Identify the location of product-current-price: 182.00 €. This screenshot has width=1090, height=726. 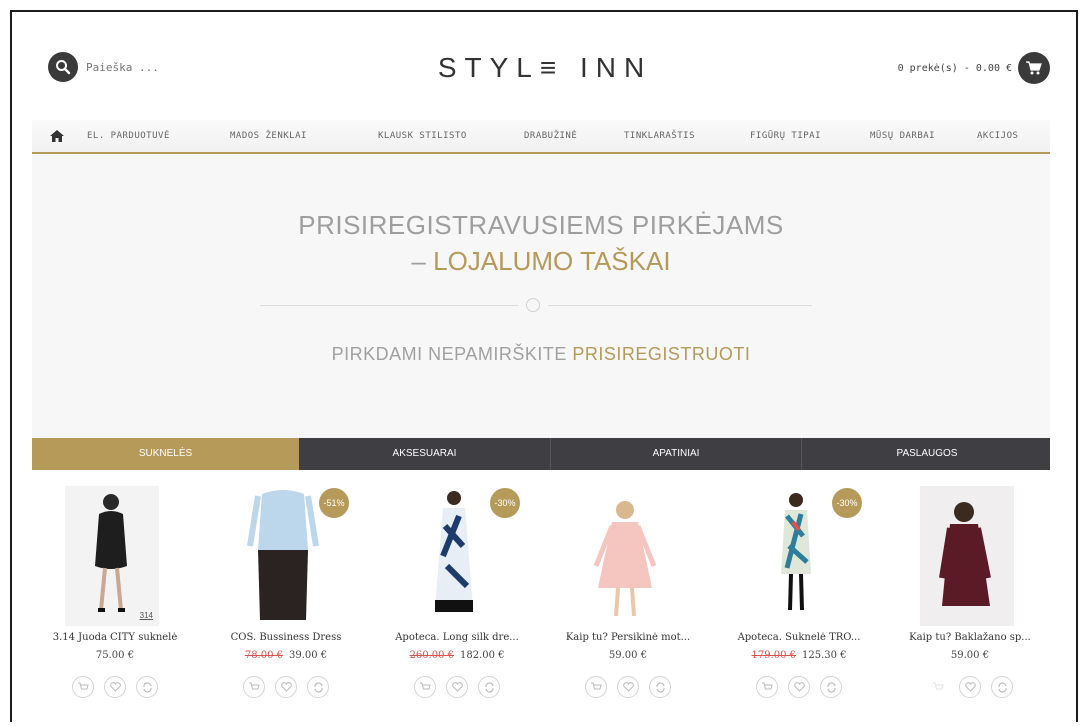
(482, 655).